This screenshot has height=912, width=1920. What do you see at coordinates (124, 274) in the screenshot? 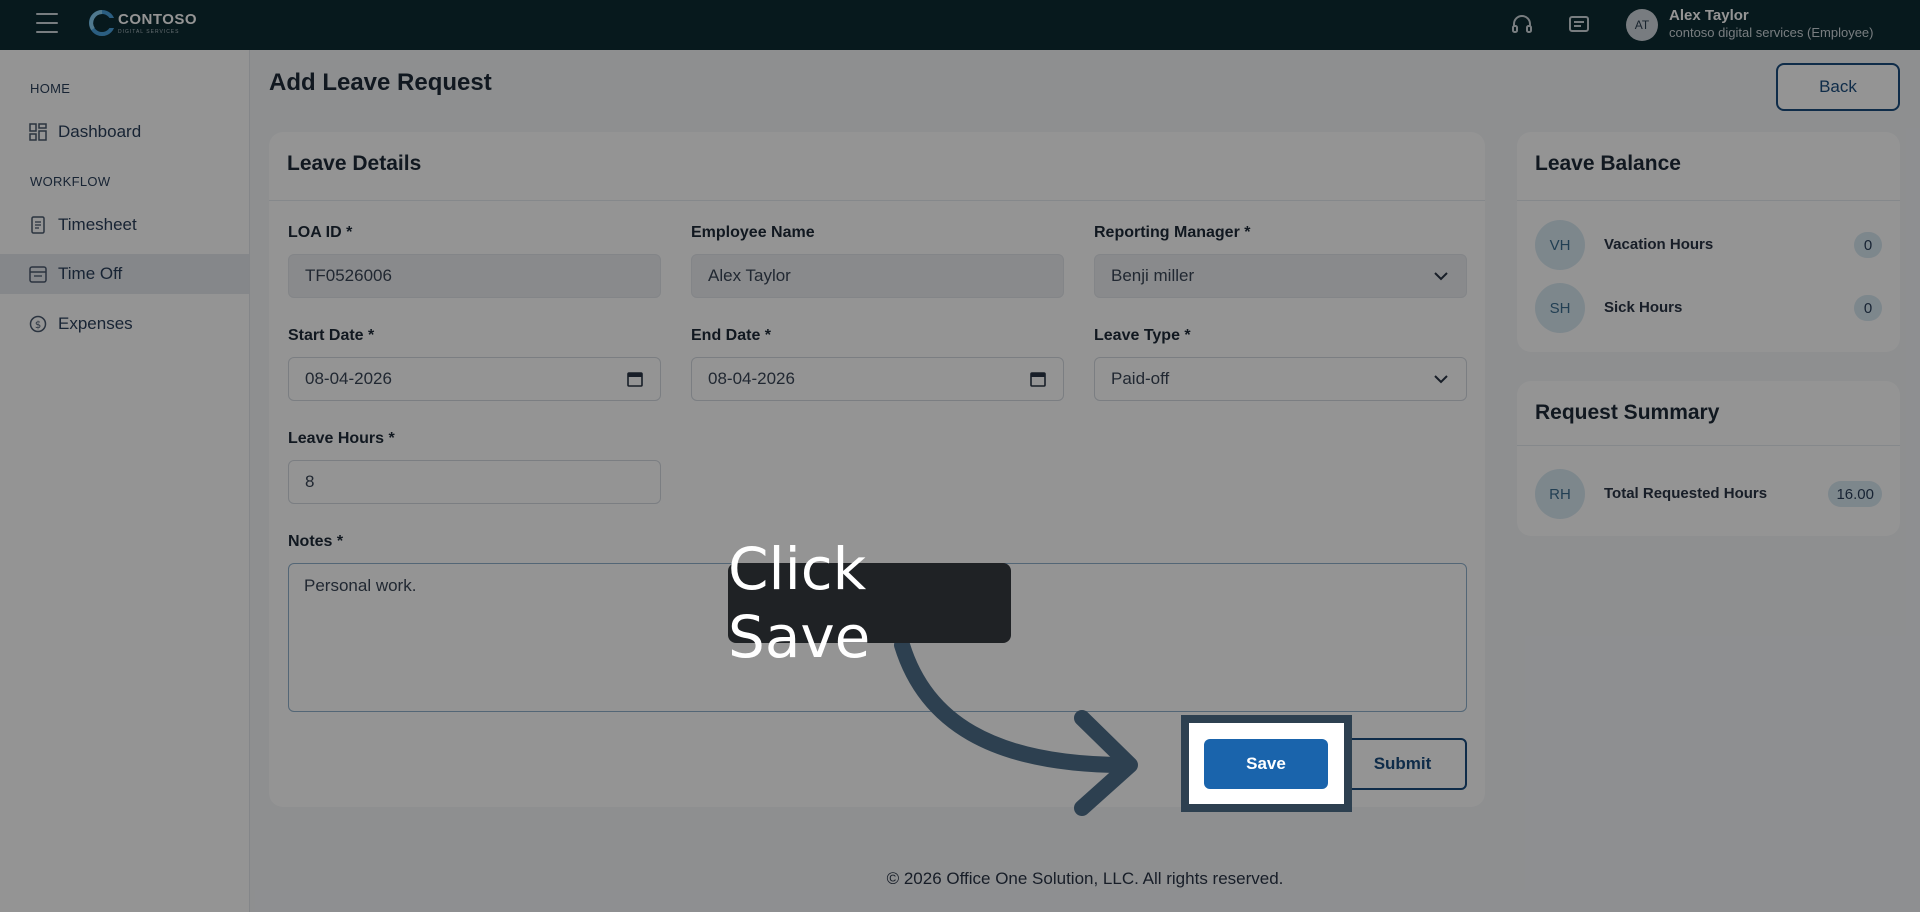
I see `sidebar-item-time-off: Time Off` at bounding box center [124, 274].